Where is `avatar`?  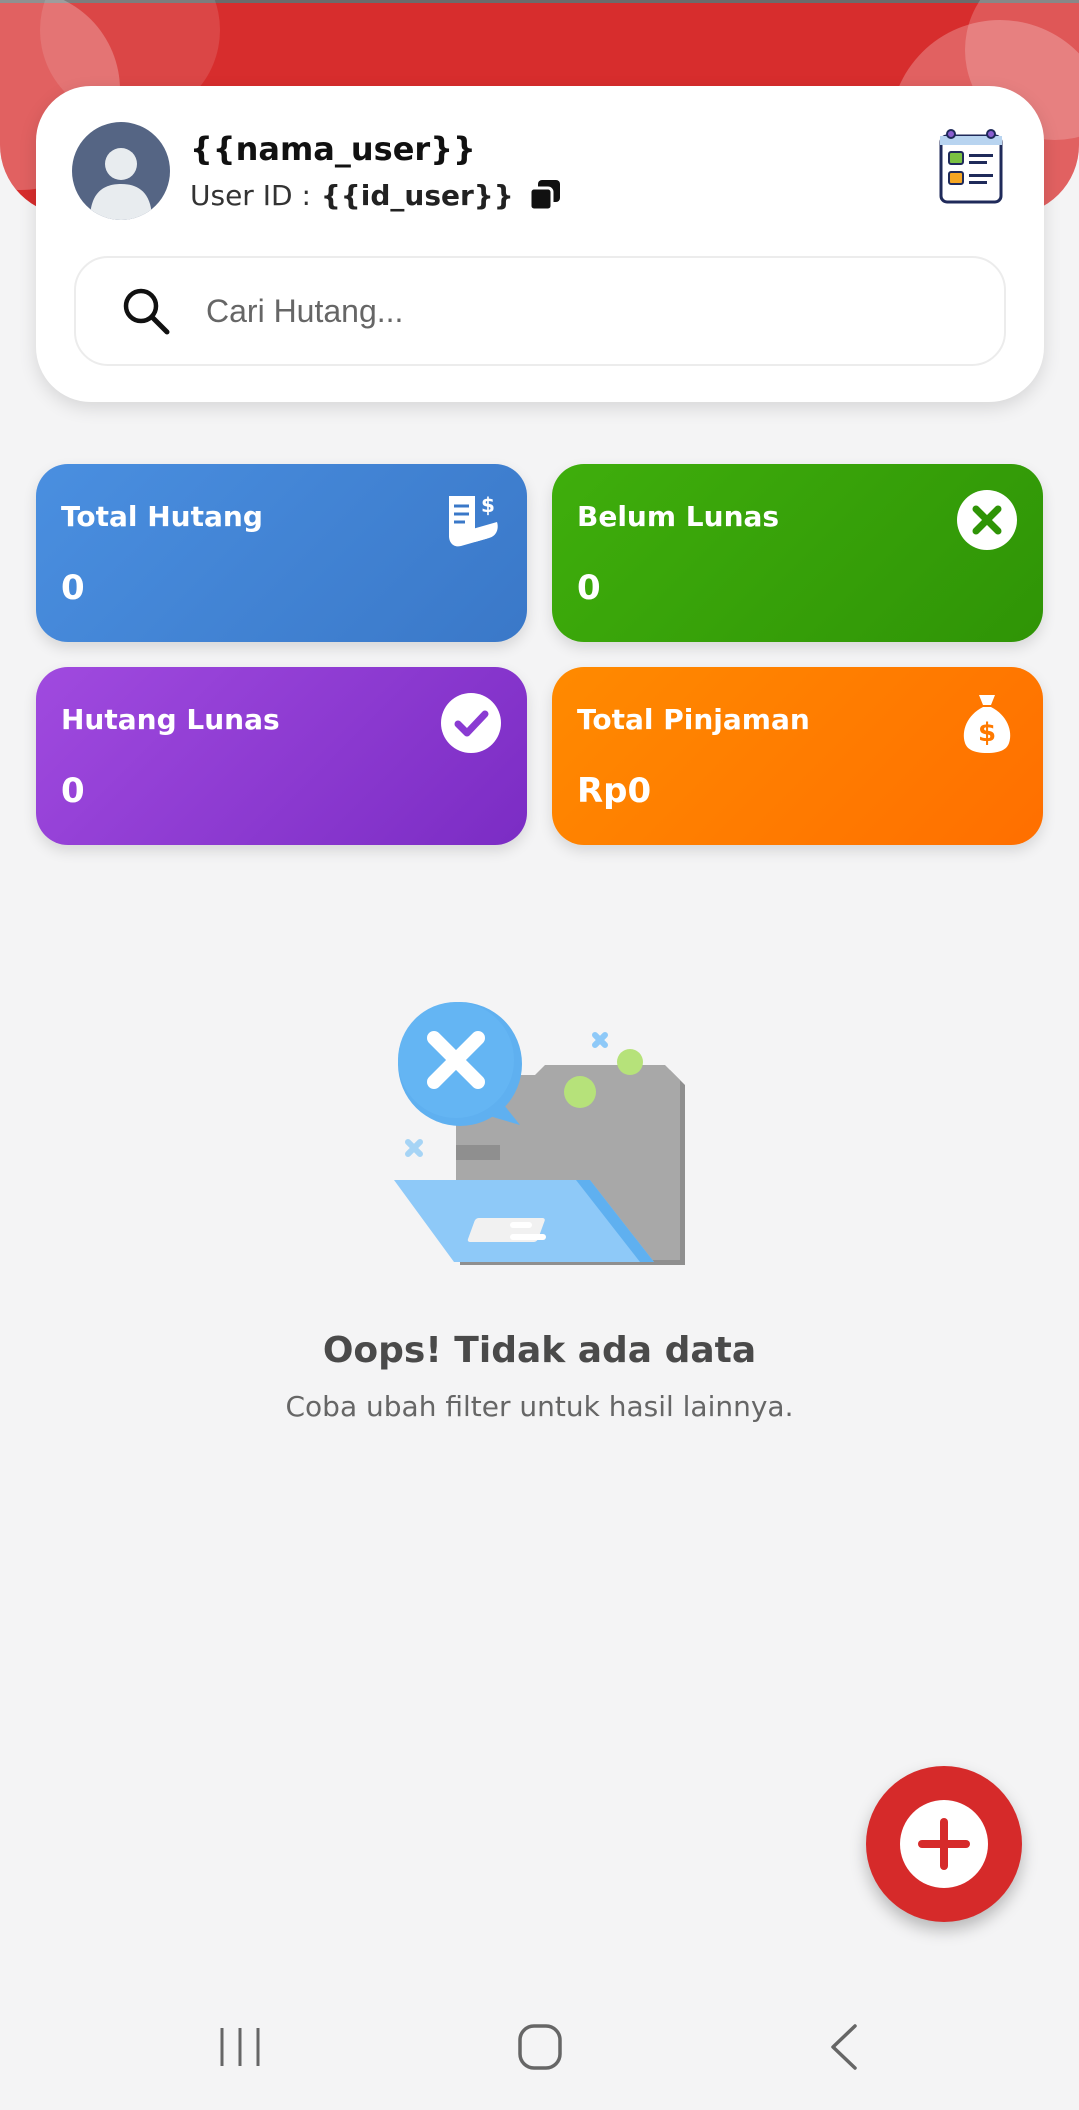
avatar is located at coordinates (121, 171).